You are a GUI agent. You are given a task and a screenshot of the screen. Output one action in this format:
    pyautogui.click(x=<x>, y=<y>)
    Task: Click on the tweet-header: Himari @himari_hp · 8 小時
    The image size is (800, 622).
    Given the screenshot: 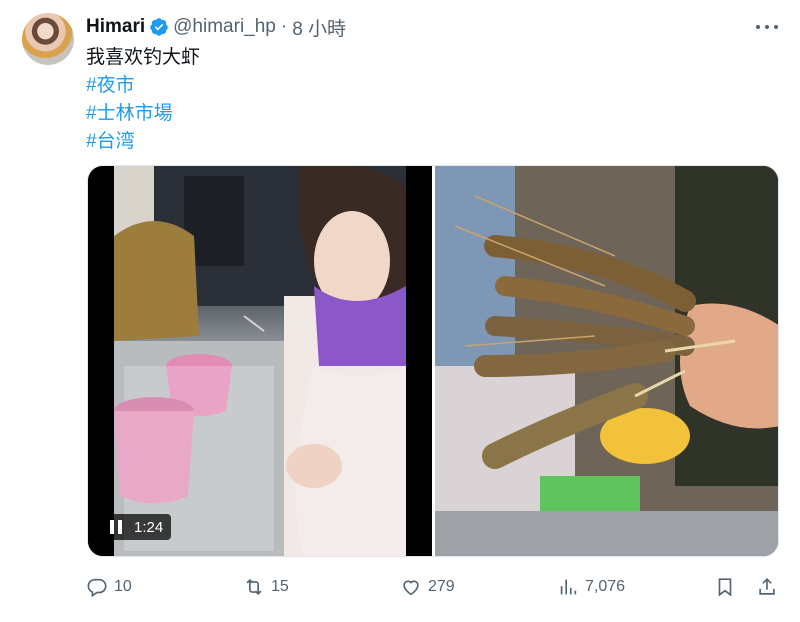 What is the action you would take?
    pyautogui.click(x=216, y=27)
    